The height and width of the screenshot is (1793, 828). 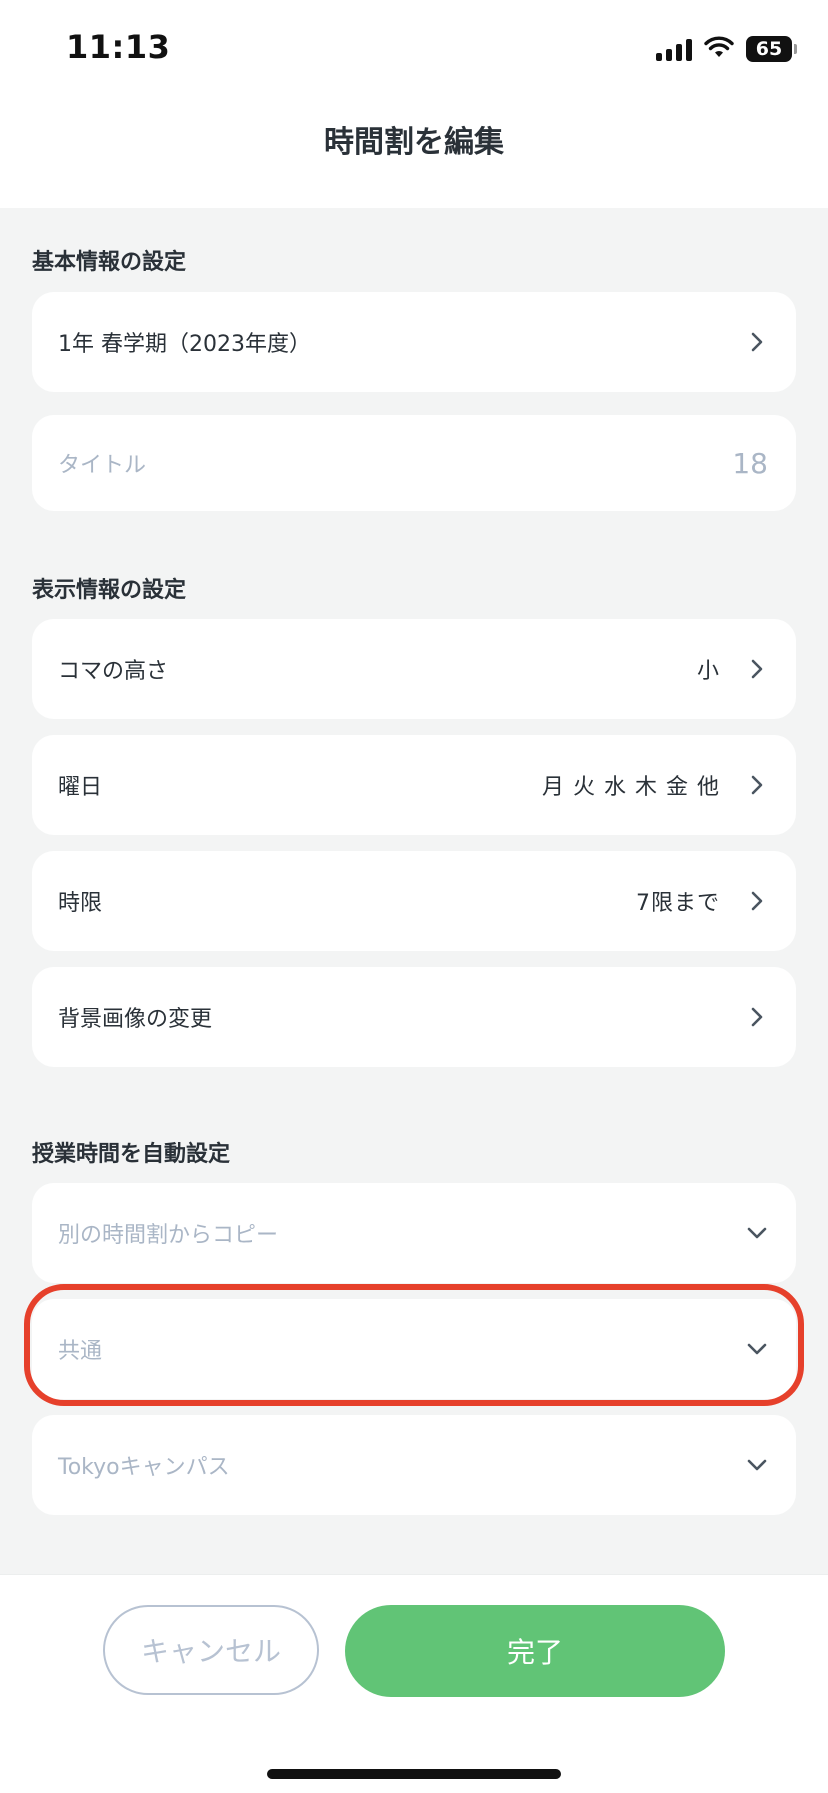 What do you see at coordinates (395, 463) in the screenshot?
I see `title-input: タイトル` at bounding box center [395, 463].